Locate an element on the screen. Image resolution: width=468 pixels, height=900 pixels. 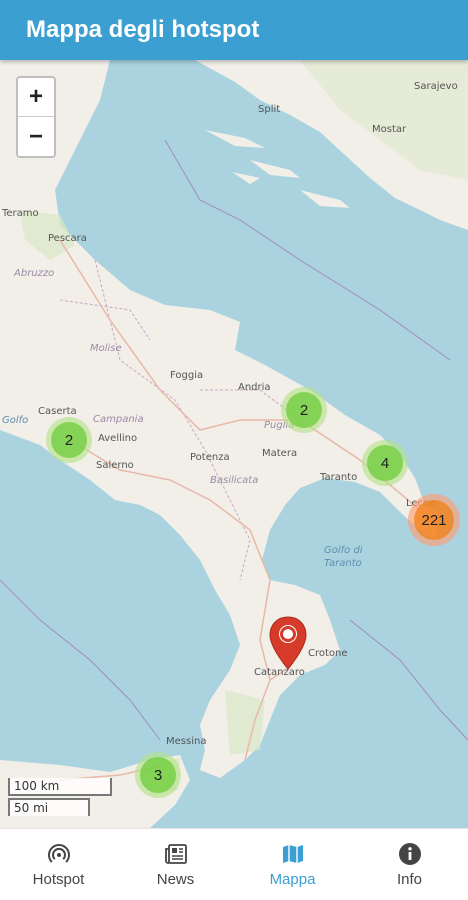
place-messina: Messina is located at coordinates (186, 741).